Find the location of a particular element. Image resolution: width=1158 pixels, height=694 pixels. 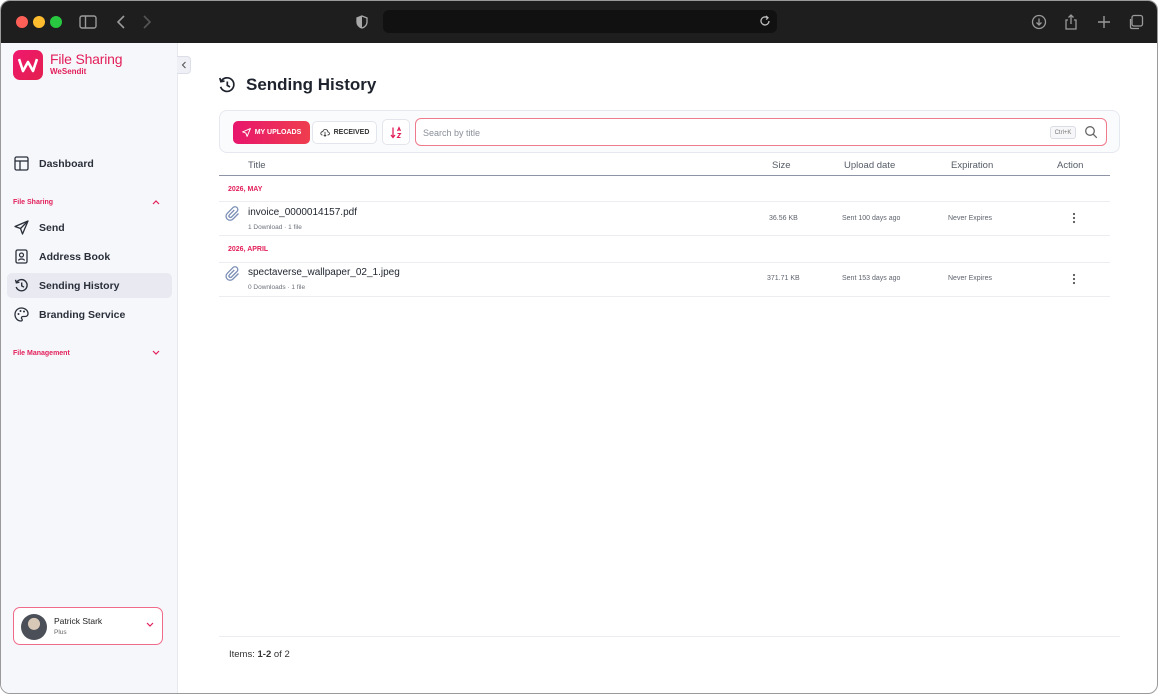

sidebar-item-label: Branding Service is located at coordinates (82, 314).